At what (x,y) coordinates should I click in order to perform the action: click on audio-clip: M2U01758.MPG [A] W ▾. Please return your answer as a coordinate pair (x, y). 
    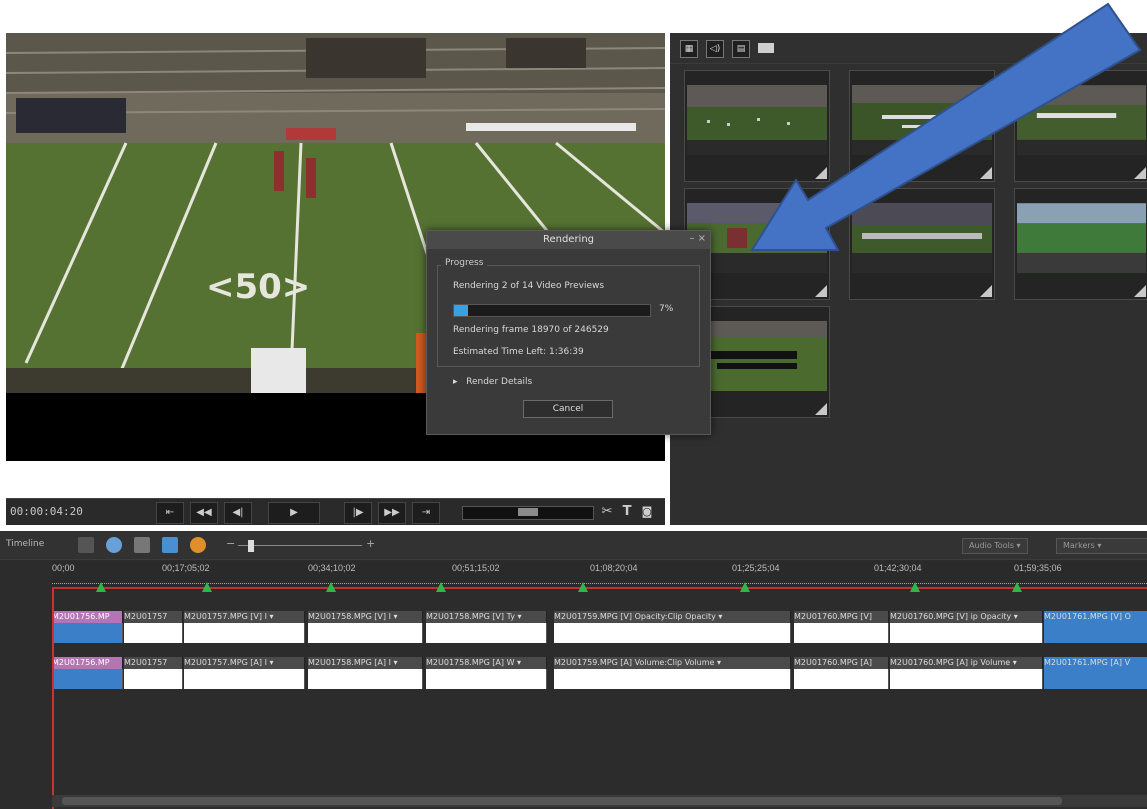
    Looking at the image, I should click on (486, 663).